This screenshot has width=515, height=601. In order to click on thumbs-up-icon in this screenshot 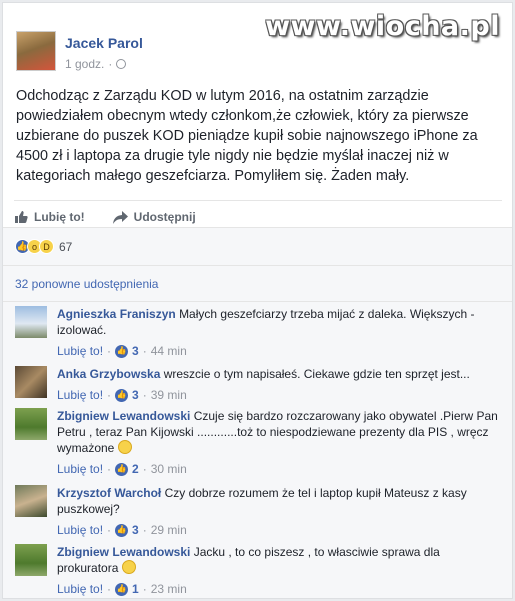, I will do `click(21, 217)`.